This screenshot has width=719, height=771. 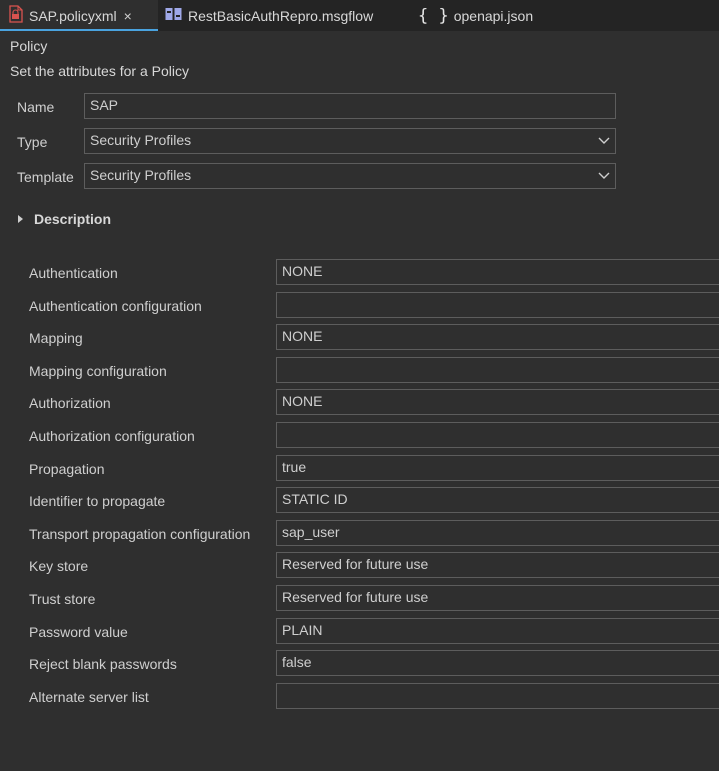 I want to click on property-label: Mapping configuration, so click(x=98, y=370).